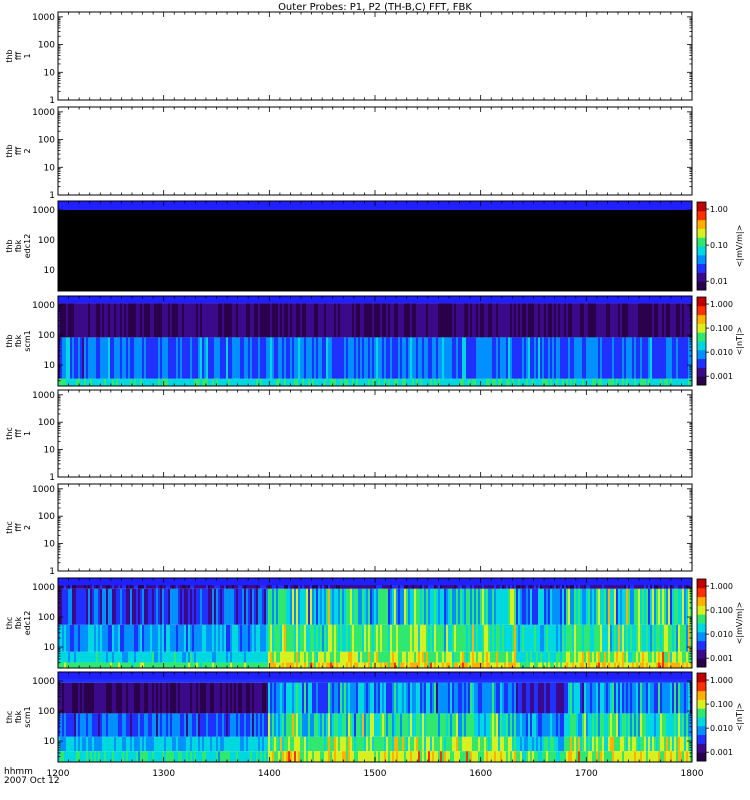 This screenshot has height=800, width=750. What do you see at coordinates (50, 271) in the screenshot?
I see `y-tick-label: 10` at bounding box center [50, 271].